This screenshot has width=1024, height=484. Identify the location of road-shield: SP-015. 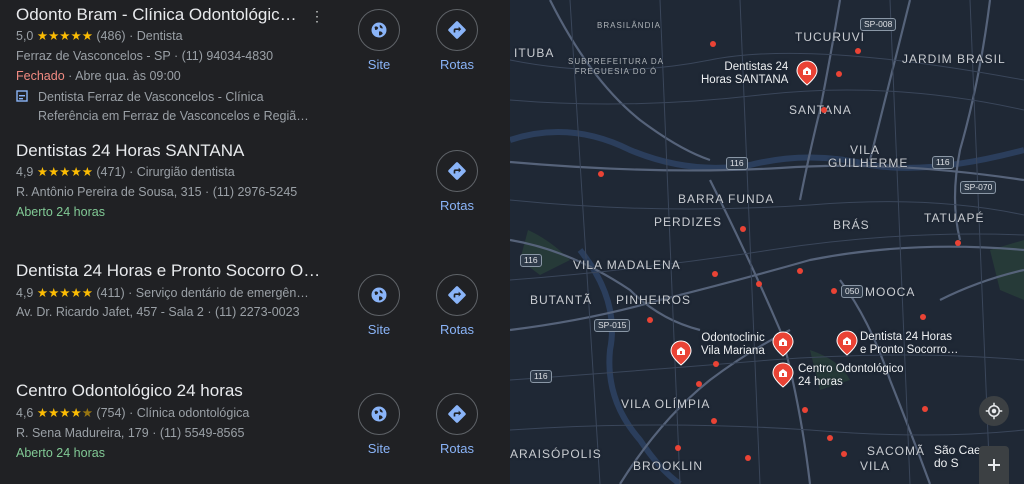
(612, 325).